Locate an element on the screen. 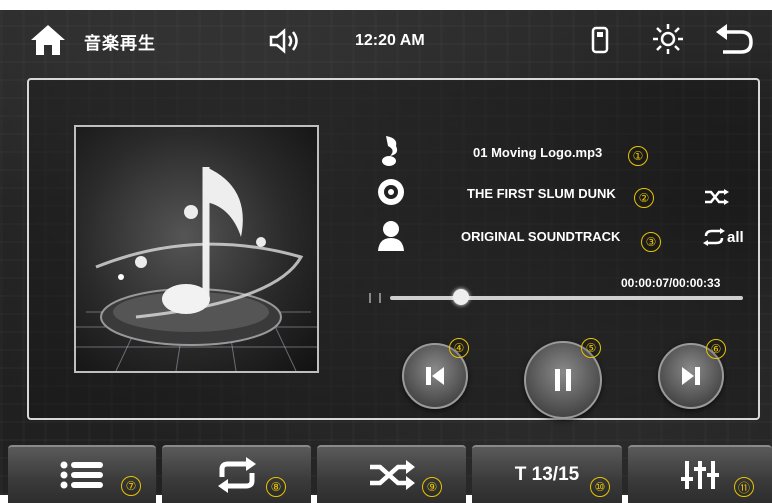  top-bar: 音楽再生 12:20 AM is located at coordinates (386, 41).